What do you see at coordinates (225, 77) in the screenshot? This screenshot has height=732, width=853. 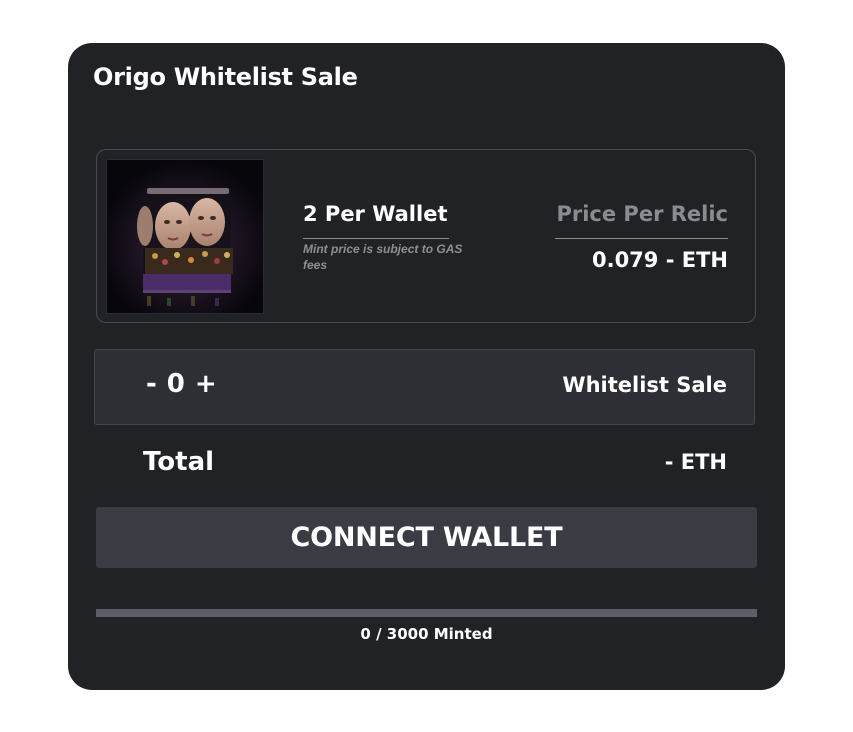 I see `card-title: Origo Whitelist Sale` at bounding box center [225, 77].